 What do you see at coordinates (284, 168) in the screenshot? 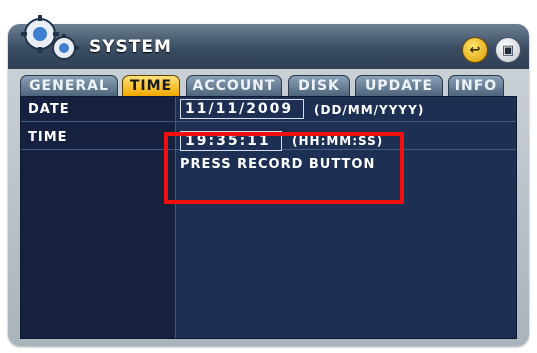
I see `highlight-box` at bounding box center [284, 168].